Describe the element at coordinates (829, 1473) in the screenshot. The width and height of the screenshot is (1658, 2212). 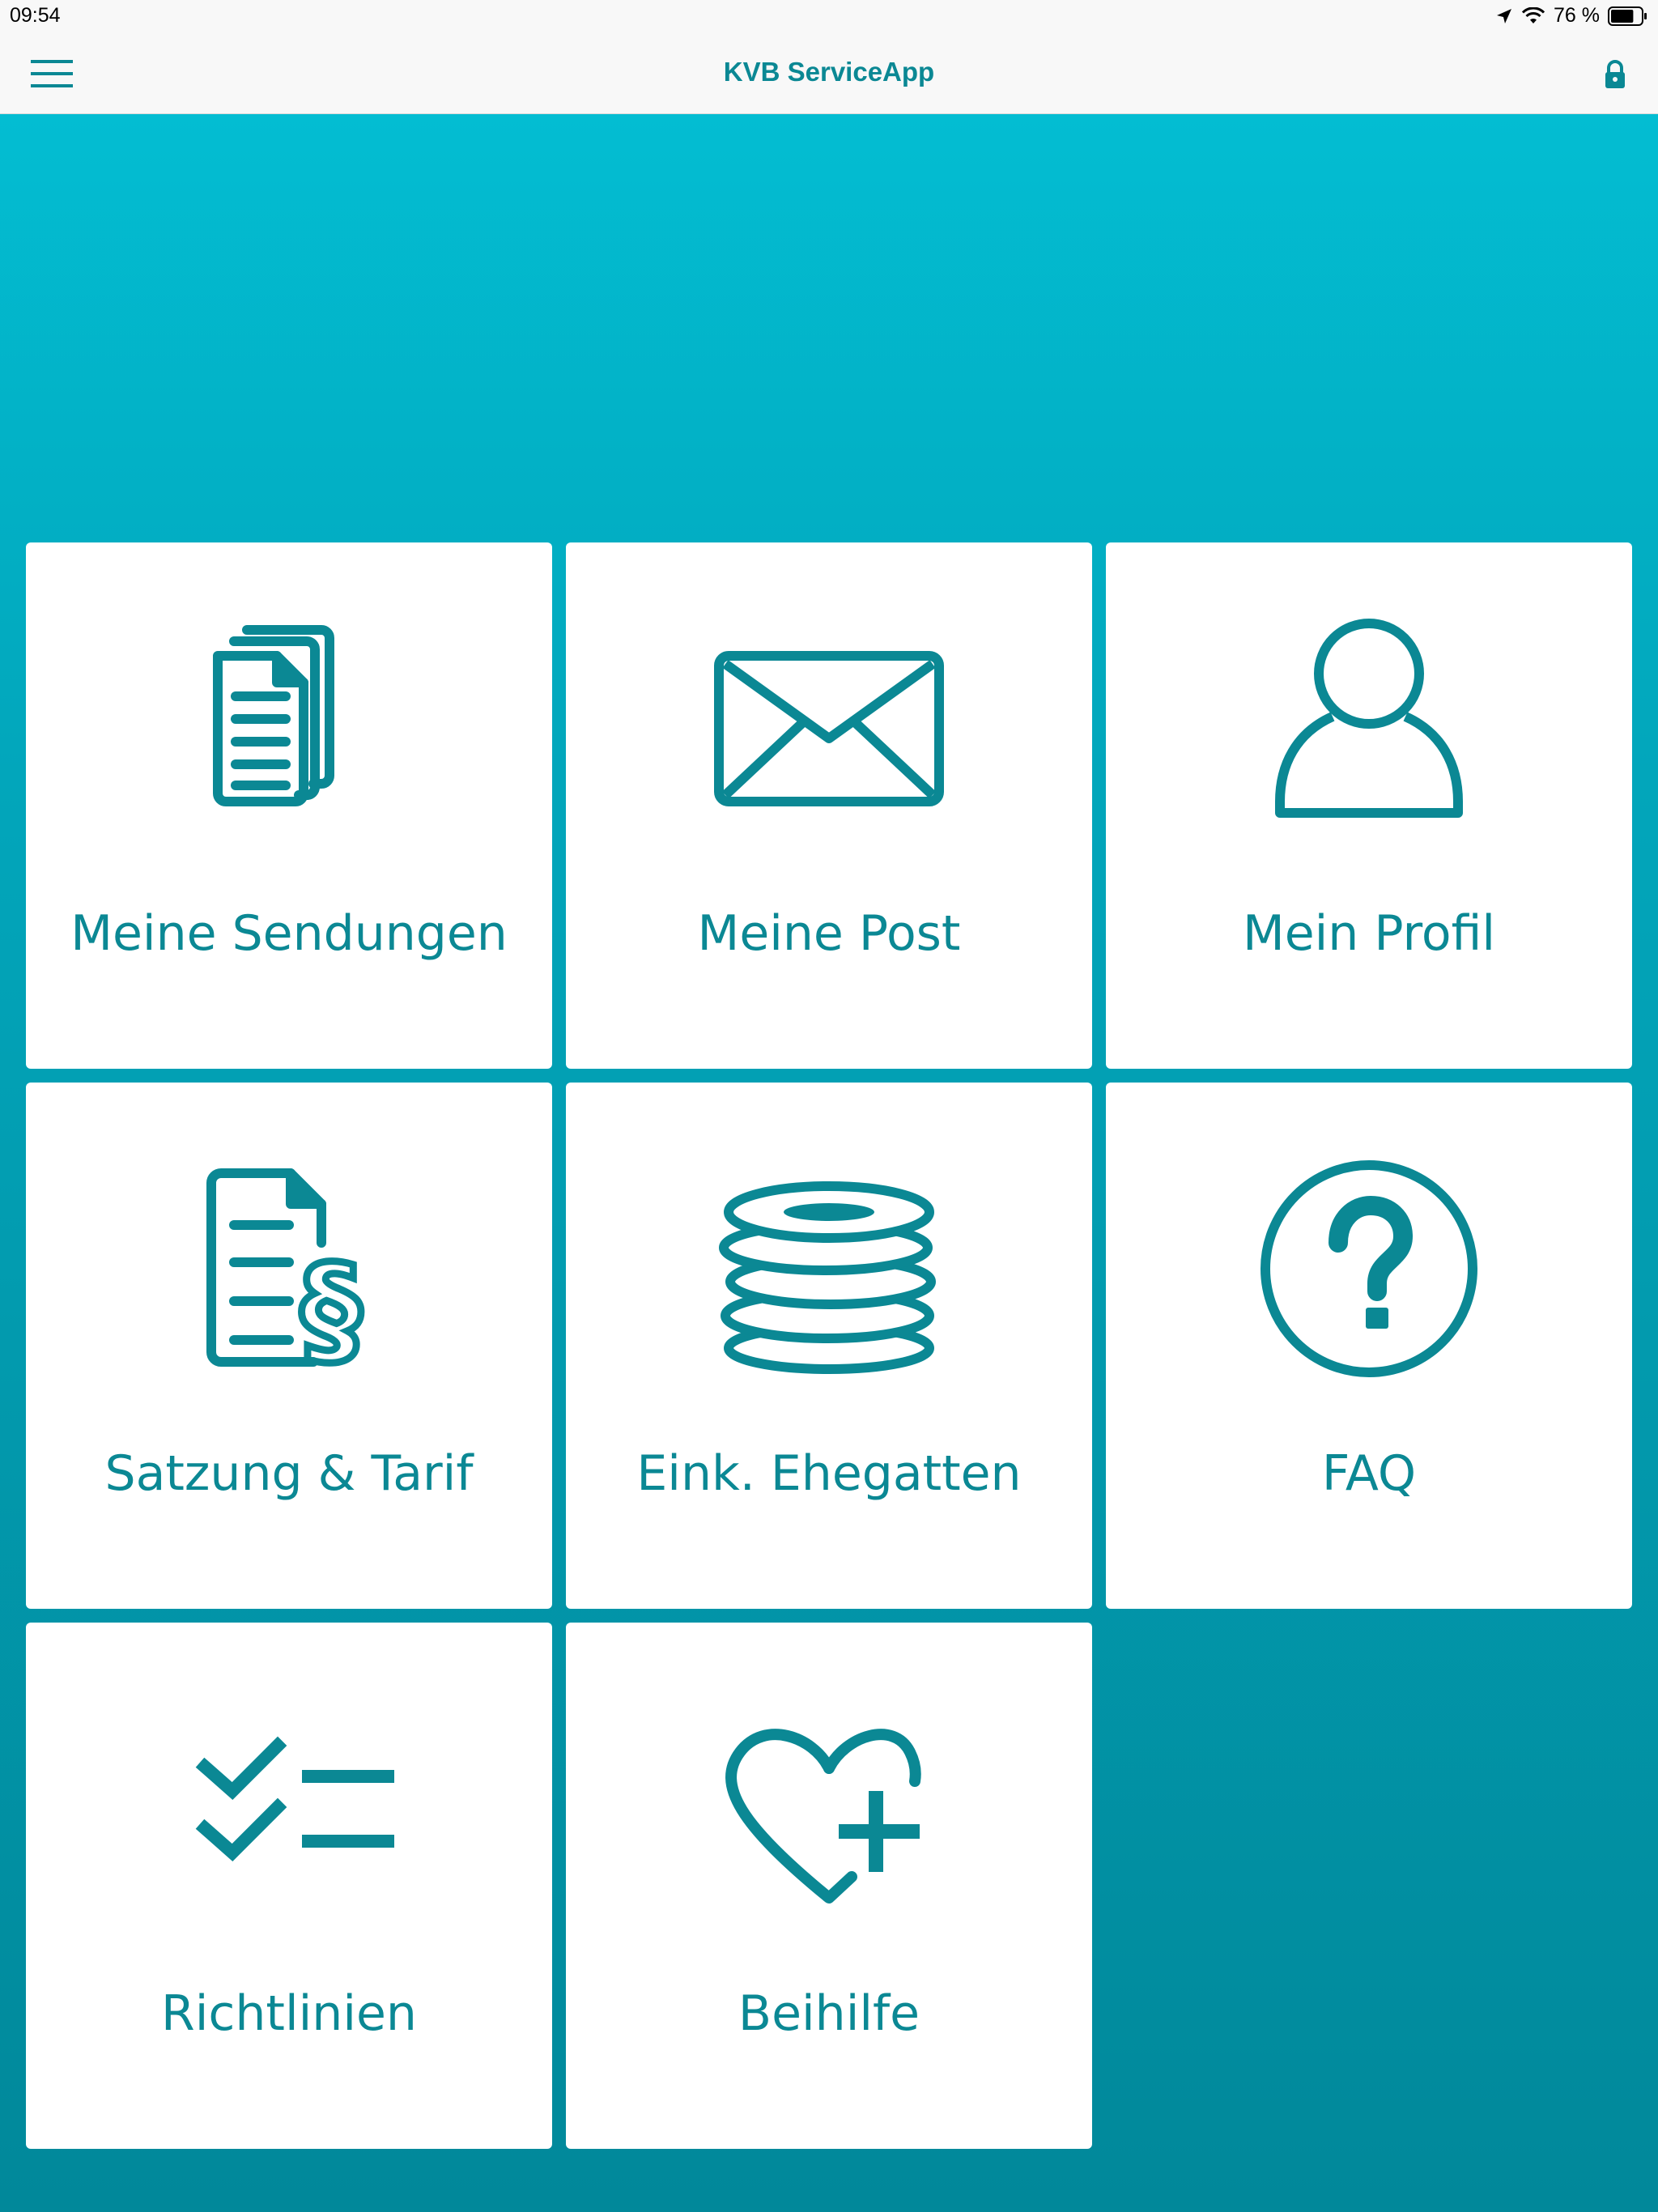
I see `tile-label: Eink. Ehegatten` at that location.